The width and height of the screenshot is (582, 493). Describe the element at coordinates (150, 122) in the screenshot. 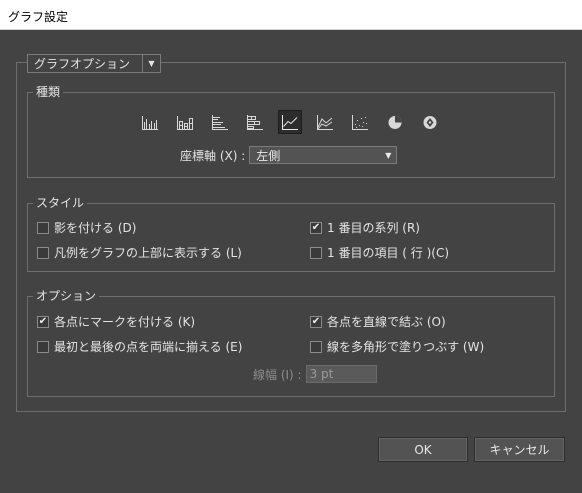

I see `grouped-column-chart-icon` at that location.